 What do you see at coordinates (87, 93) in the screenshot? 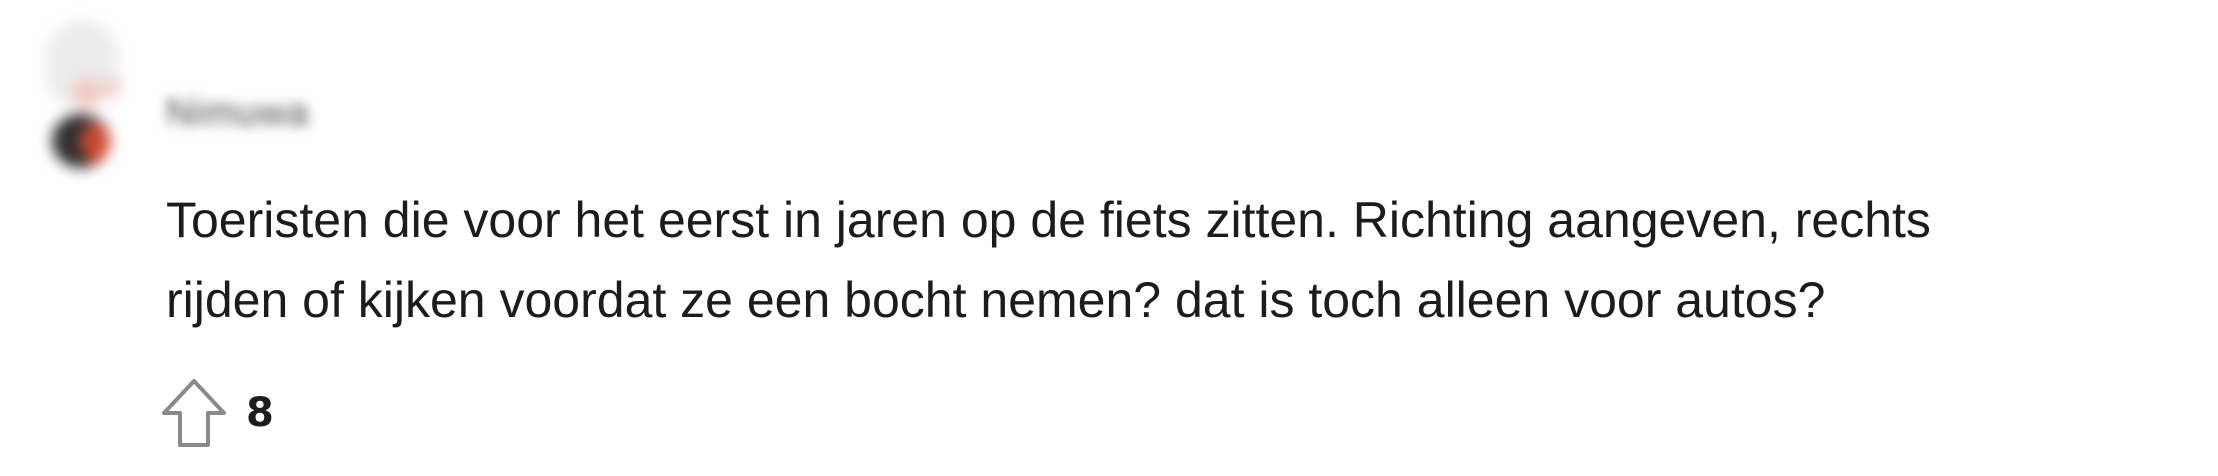
I see `avatar-detail` at bounding box center [87, 93].